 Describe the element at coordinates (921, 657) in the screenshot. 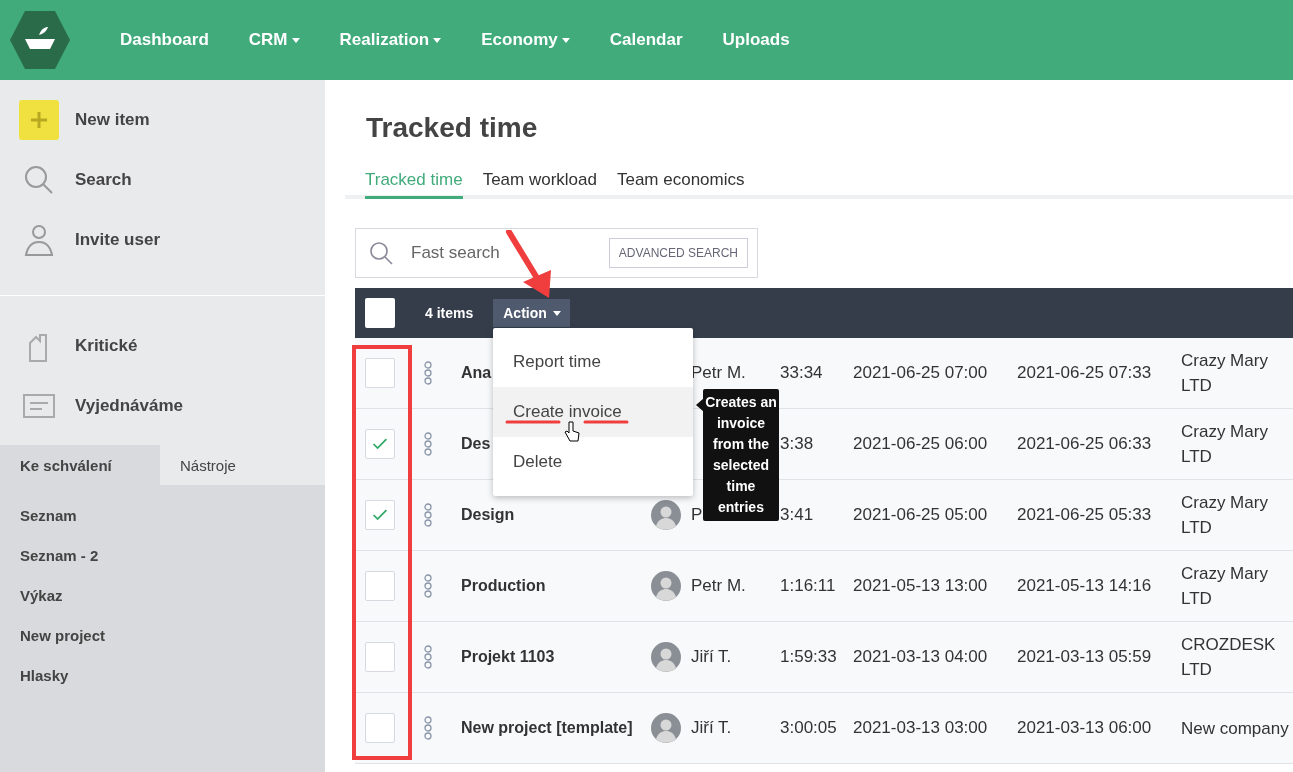

I see `start-time: 2021-03-13 04:00` at that location.